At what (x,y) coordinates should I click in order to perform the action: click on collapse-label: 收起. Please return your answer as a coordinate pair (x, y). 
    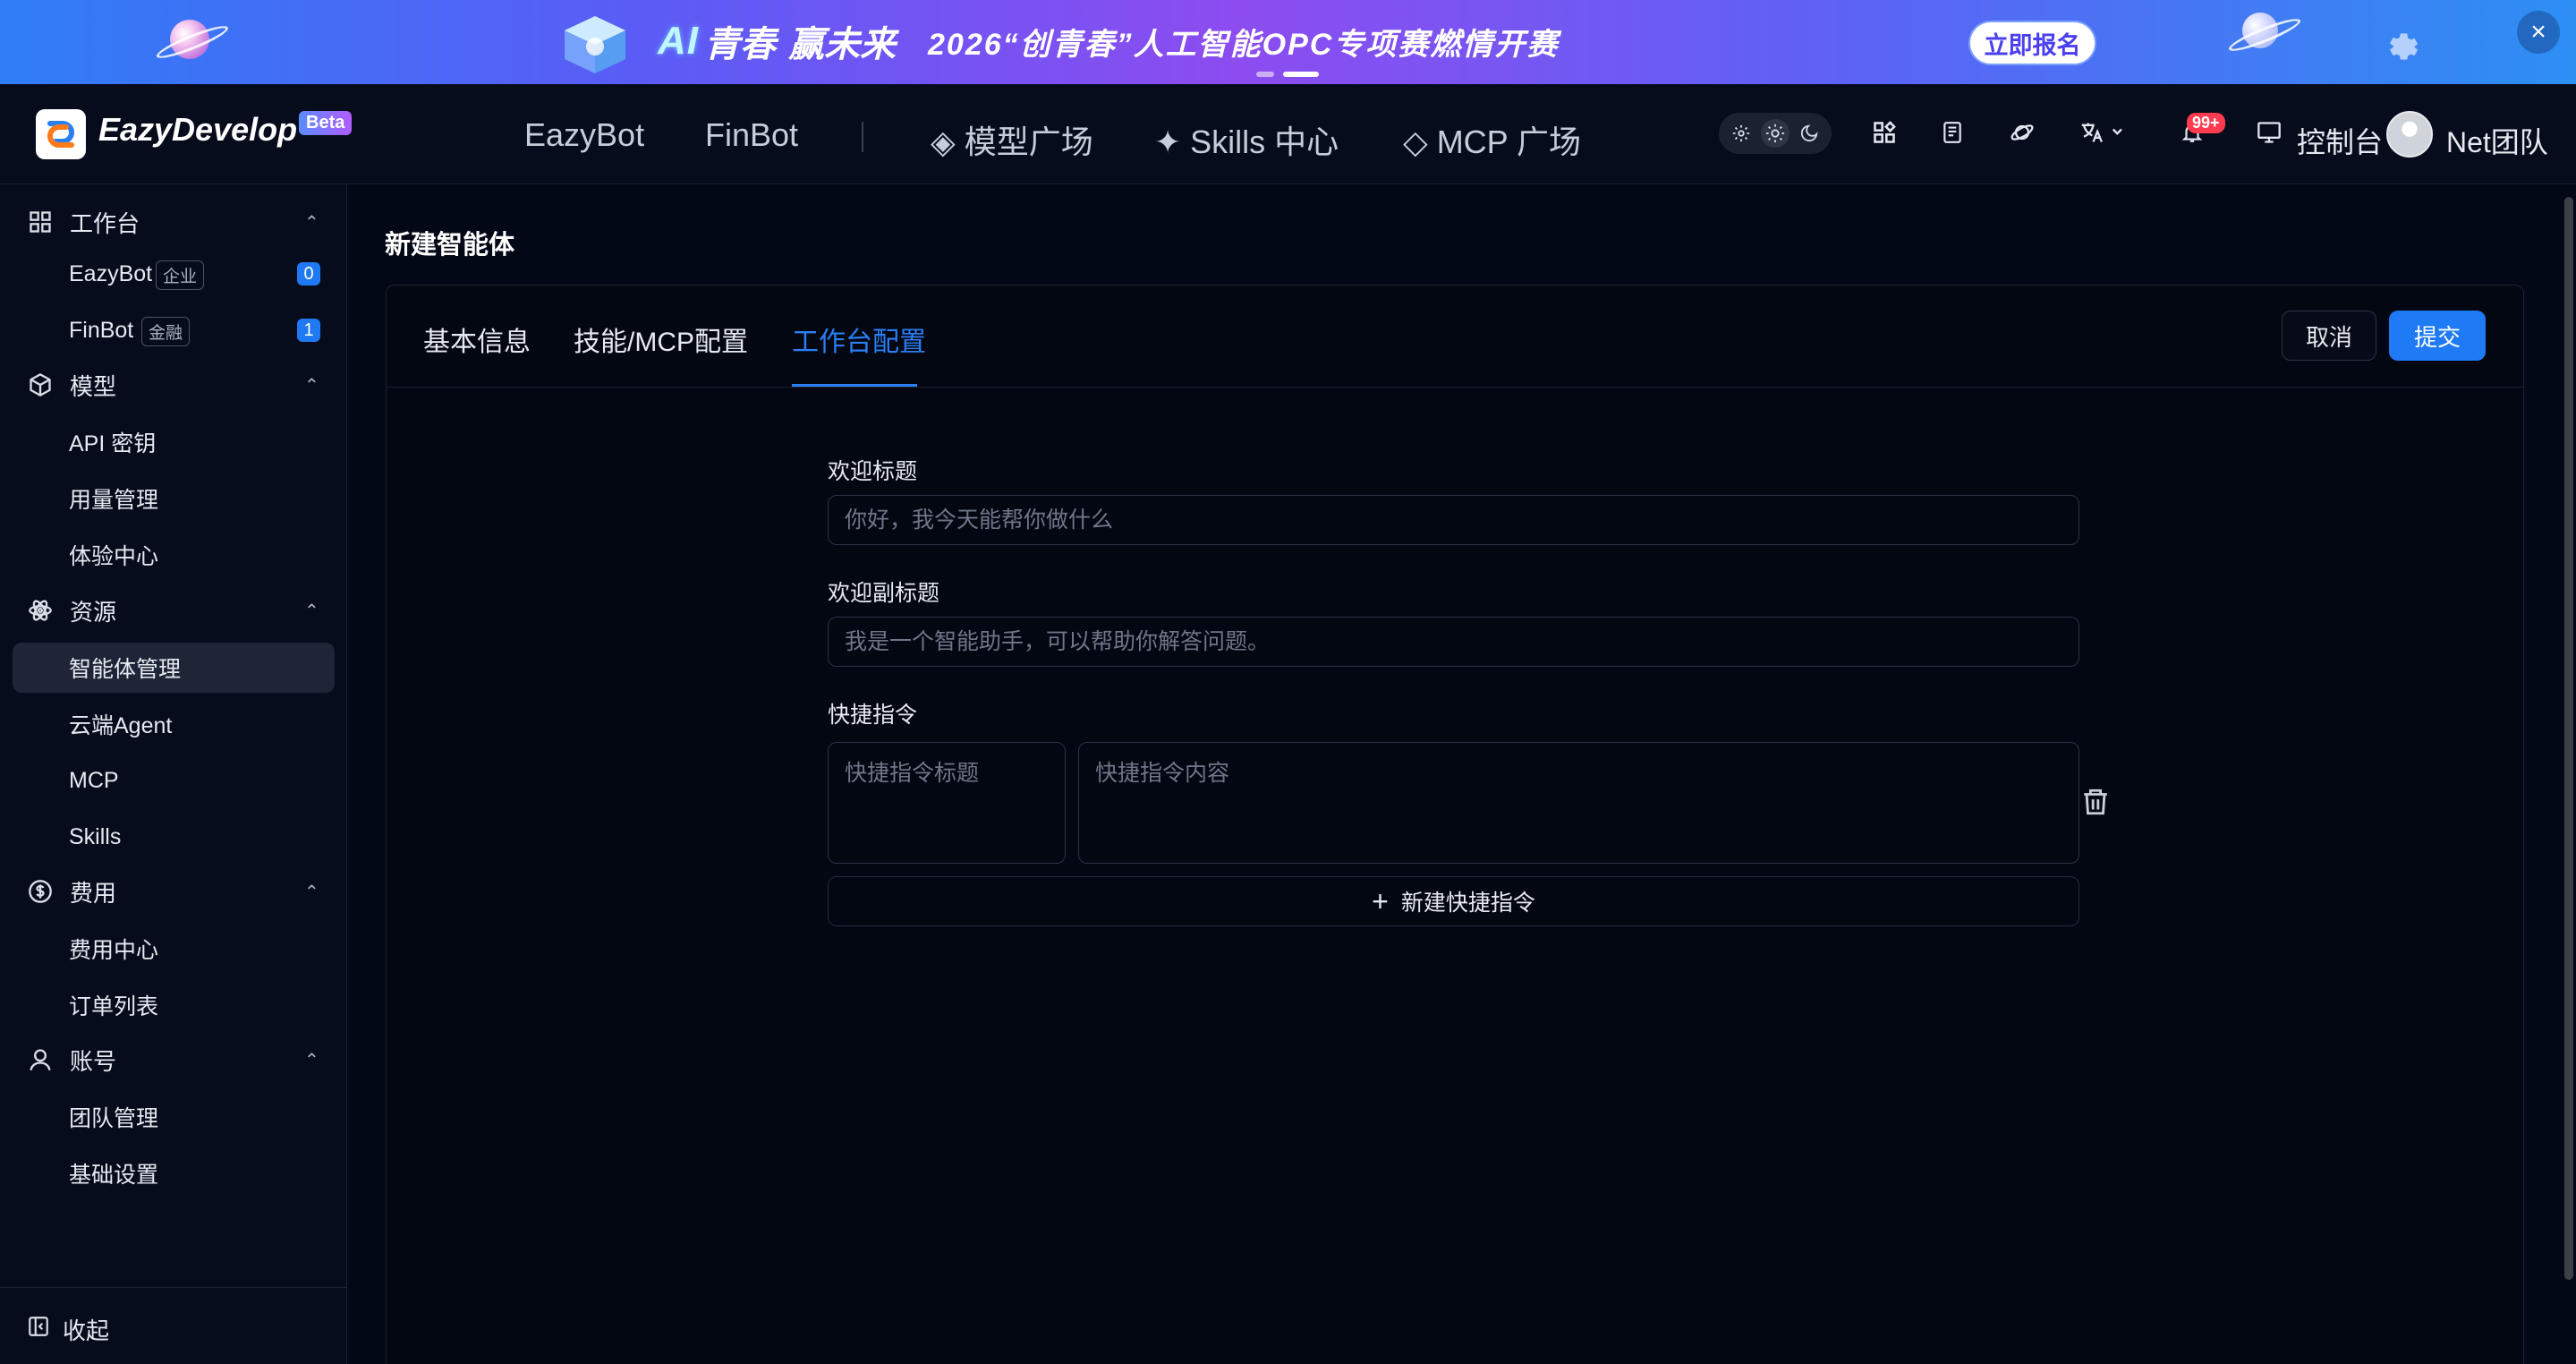
    Looking at the image, I should click on (86, 1329).